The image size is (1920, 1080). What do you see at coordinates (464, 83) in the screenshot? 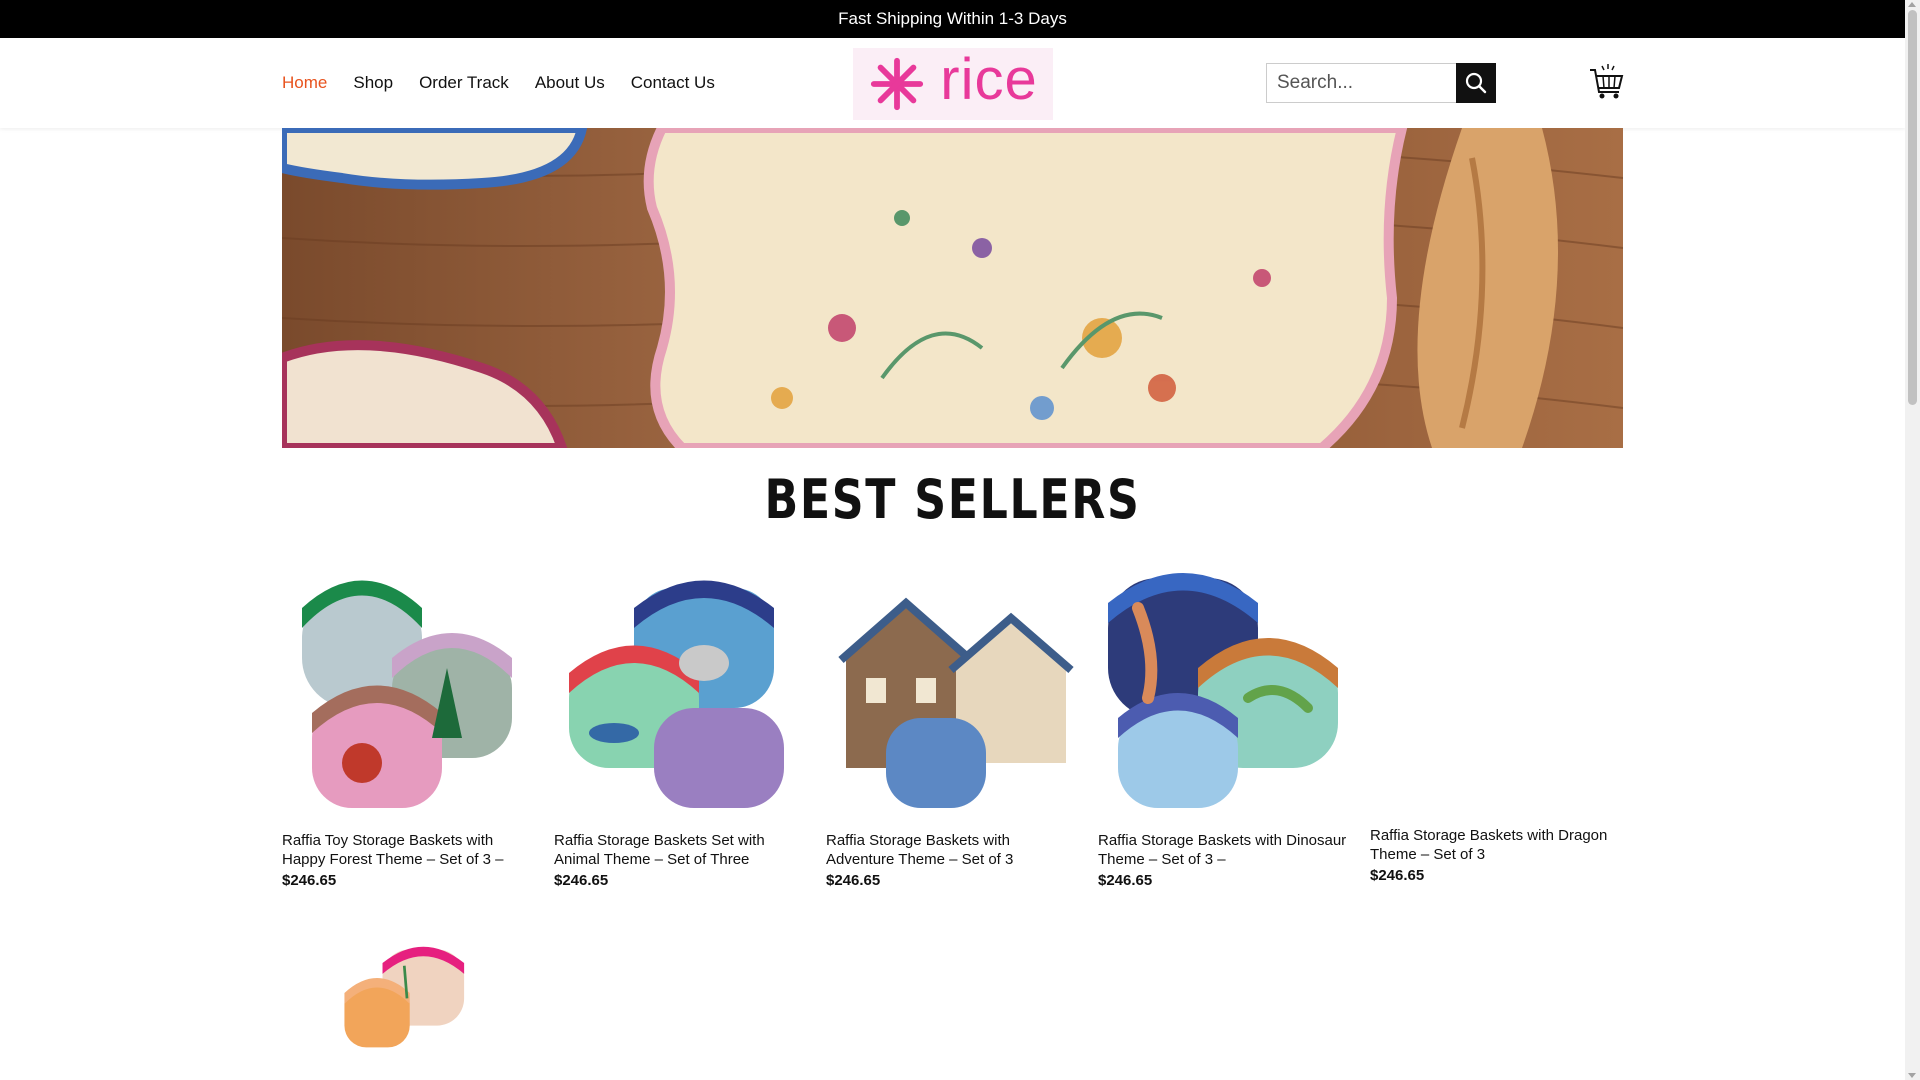
I see `nav-order-track: Order Track` at bounding box center [464, 83].